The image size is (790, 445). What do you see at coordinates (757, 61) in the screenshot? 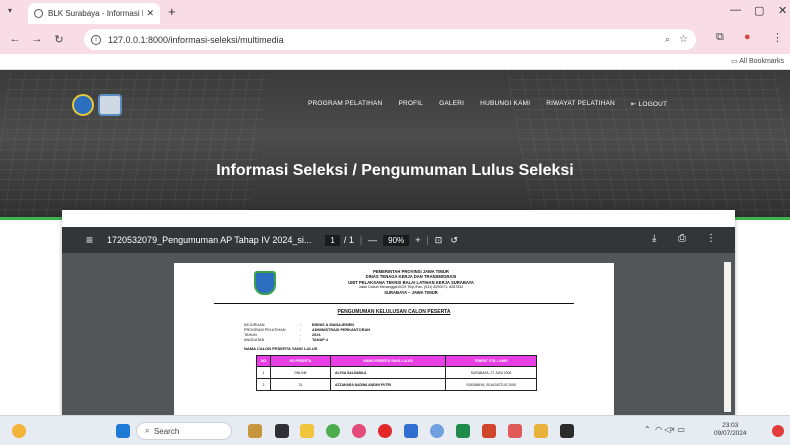
I see `all-bookmarks: ▭ All Bookmarks` at bounding box center [757, 61].